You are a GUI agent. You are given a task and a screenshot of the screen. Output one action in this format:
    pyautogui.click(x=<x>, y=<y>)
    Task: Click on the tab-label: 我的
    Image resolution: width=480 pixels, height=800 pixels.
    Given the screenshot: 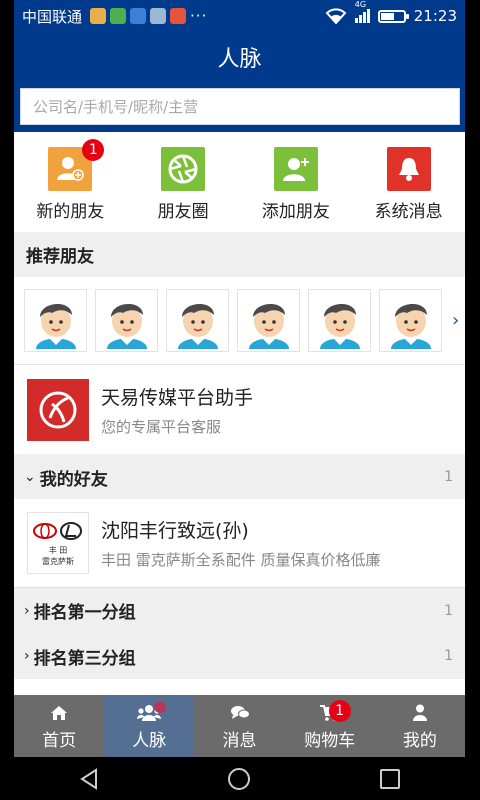 What is the action you would take?
    pyautogui.click(x=419, y=740)
    